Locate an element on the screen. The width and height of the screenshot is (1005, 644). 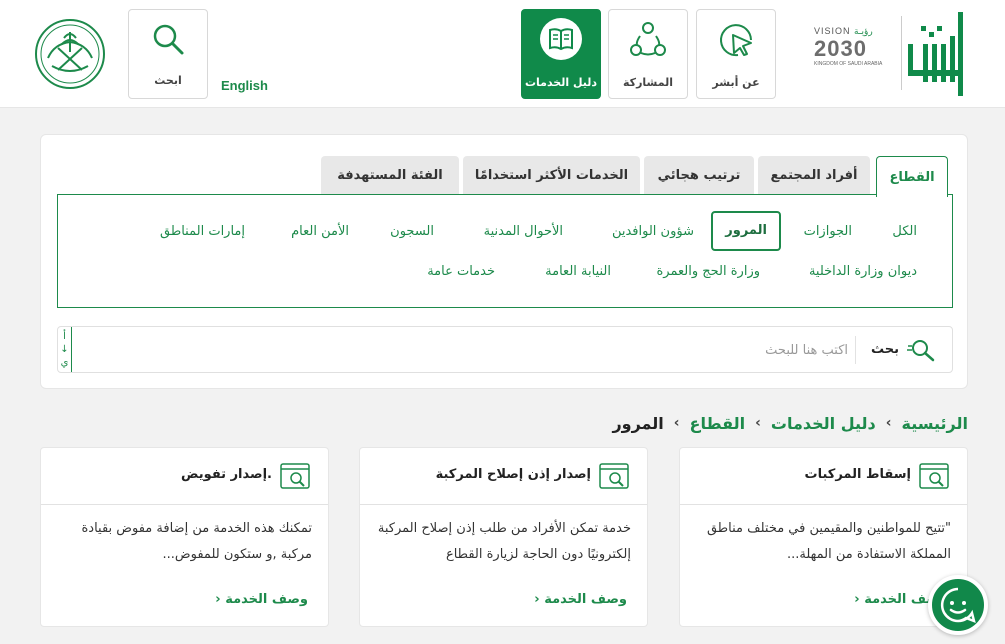
alphabet-sort-toggle: أ ↓ ي is located at coordinates (65, 349).